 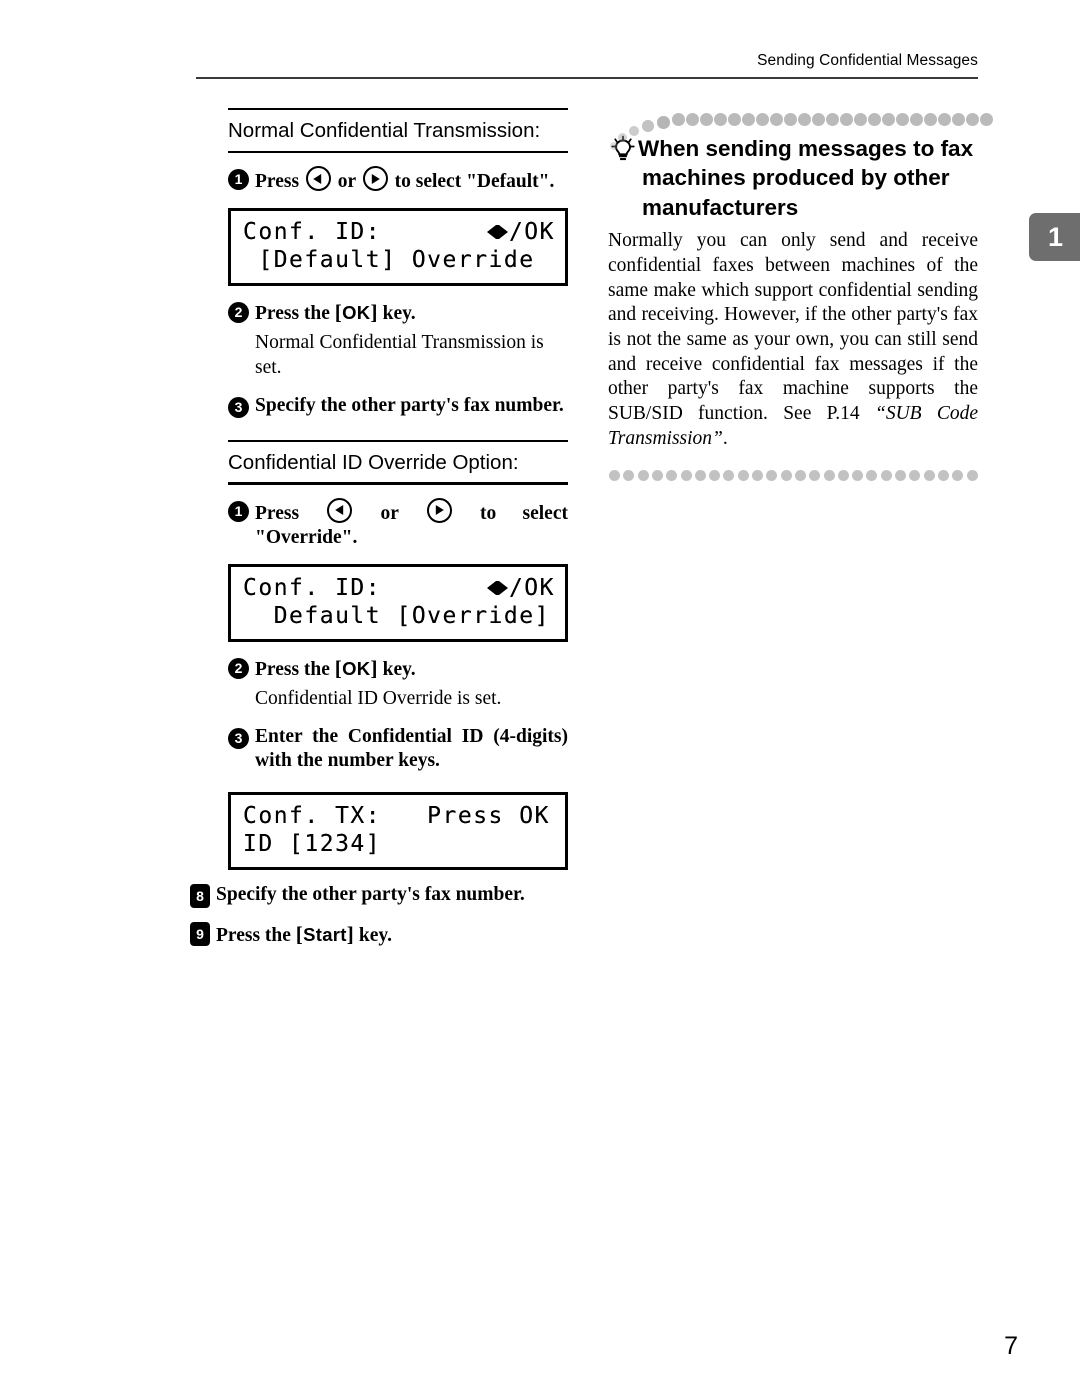 What do you see at coordinates (474, 182) in the screenshot?
I see `step-text-after: to select "Default".` at bounding box center [474, 182].